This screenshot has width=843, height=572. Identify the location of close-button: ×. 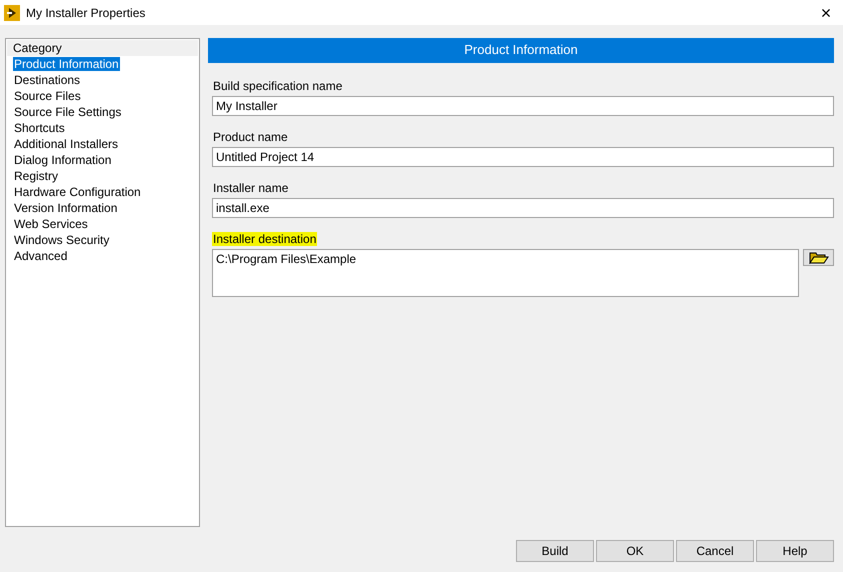
(826, 12).